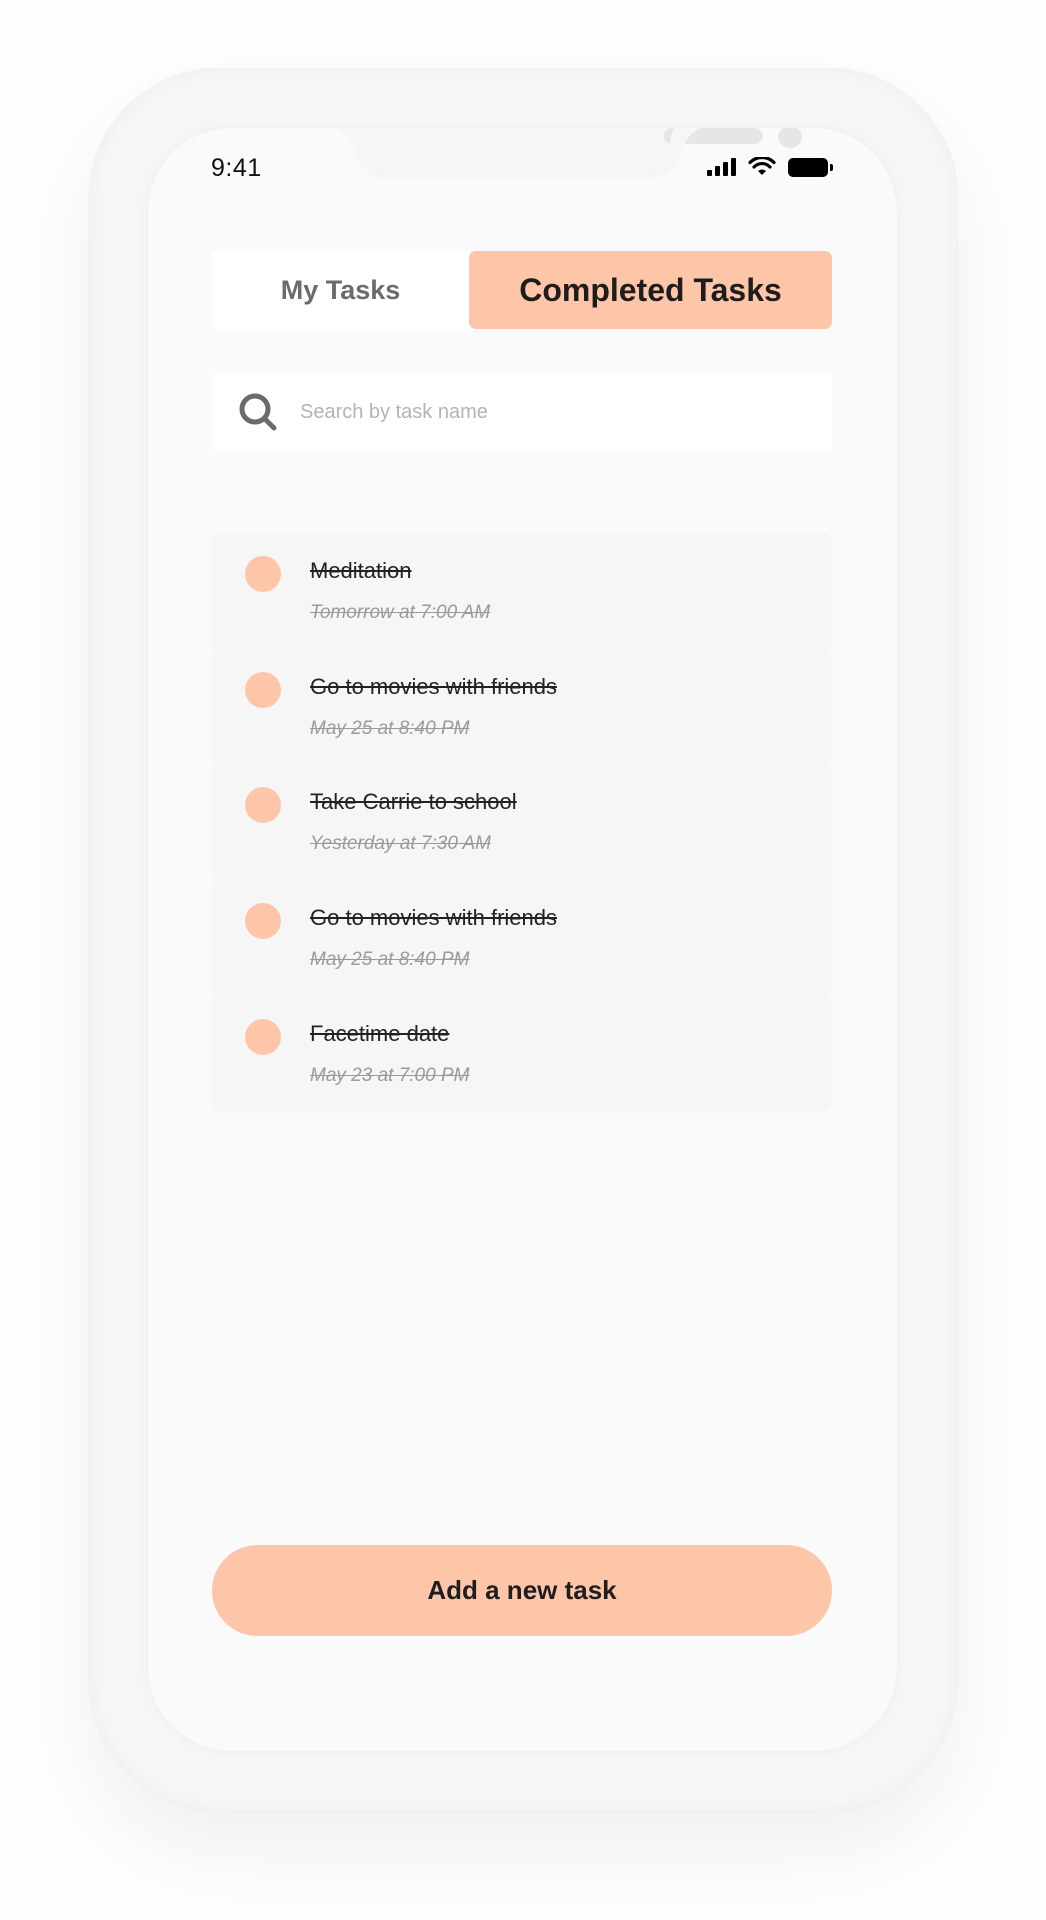  Describe the element at coordinates (340, 290) in the screenshot. I see `tab-my-tasks: My Tasks` at that location.